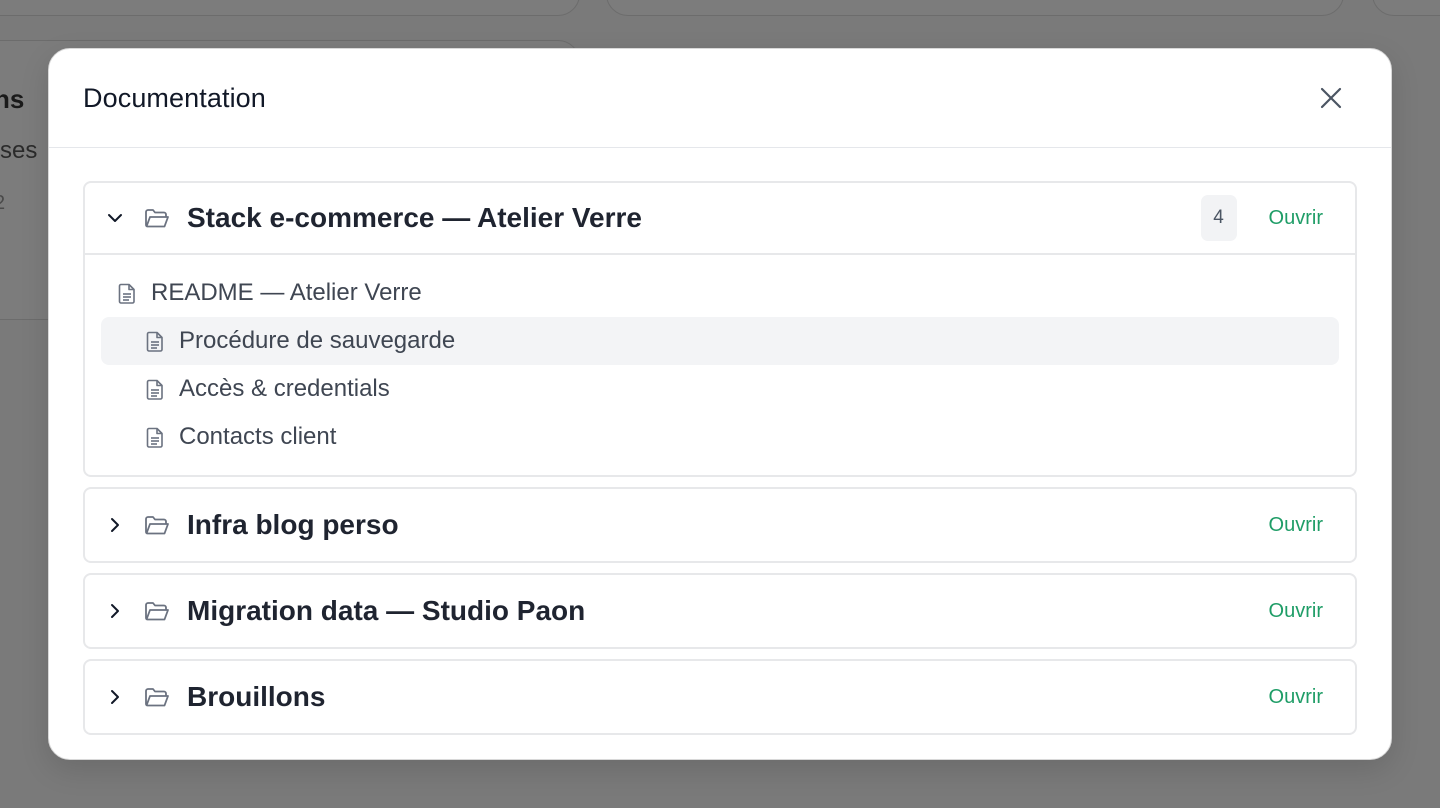 This screenshot has width=1440, height=808. What do you see at coordinates (386, 610) in the screenshot?
I see `folder-name: Migration data — Studio Paon` at bounding box center [386, 610].